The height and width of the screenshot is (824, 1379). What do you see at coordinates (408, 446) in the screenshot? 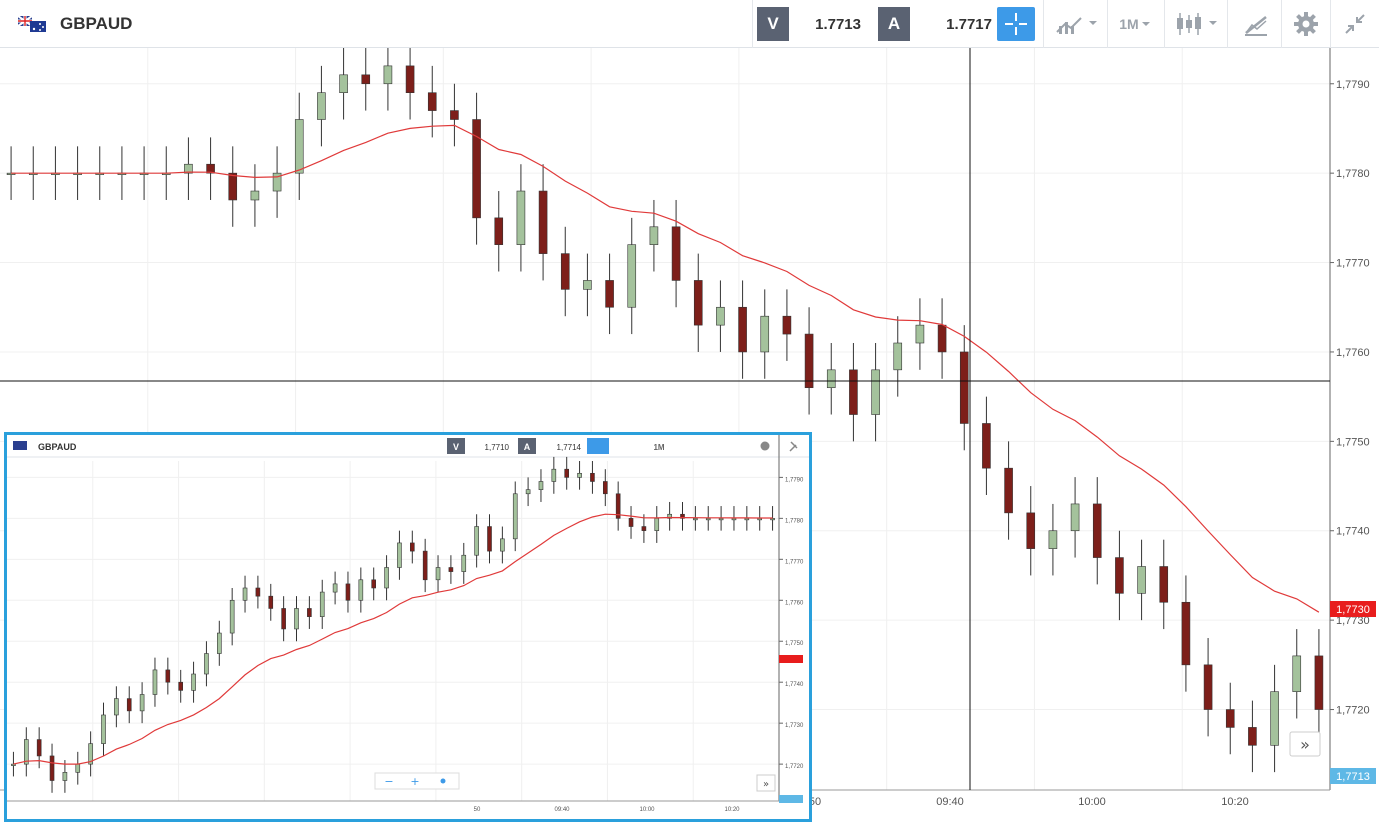
I see `inset-toolbar-bg` at bounding box center [408, 446].